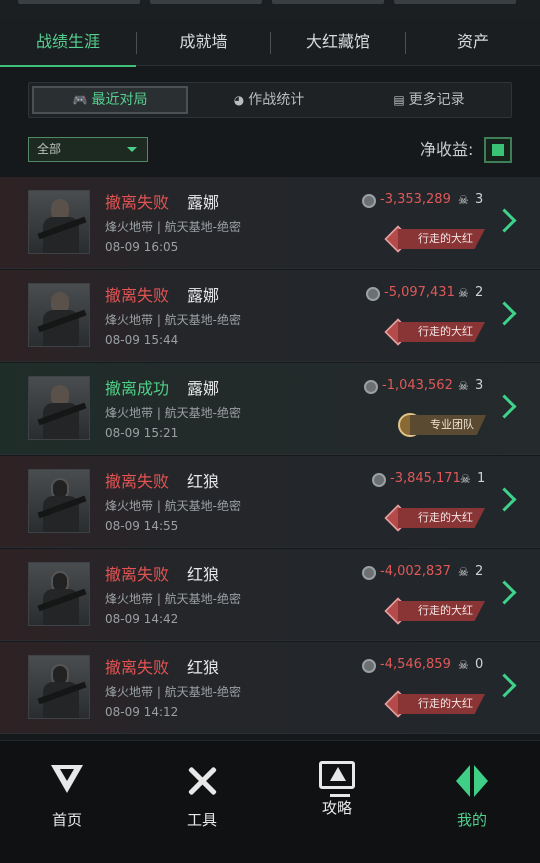  I want to click on match-time: 08-09 15:44, so click(142, 340).